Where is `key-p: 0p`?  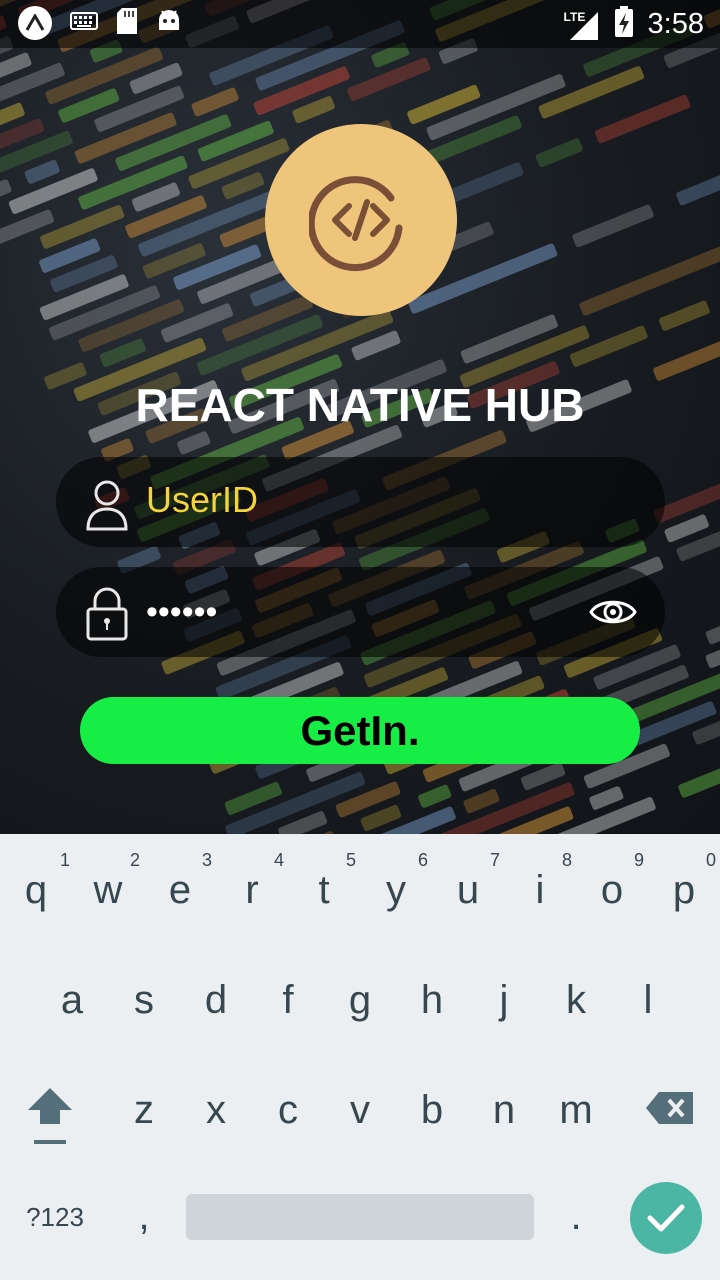
key-p: 0p is located at coordinates (684, 881).